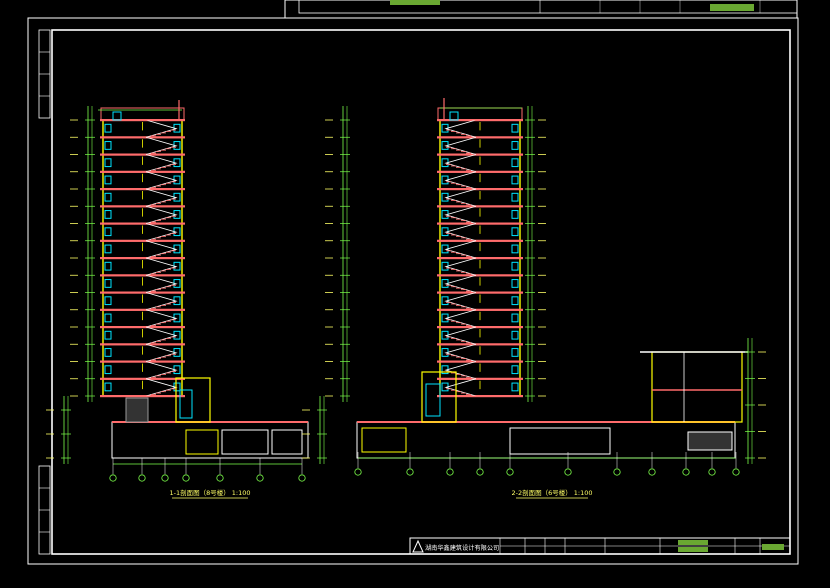 This screenshot has height=588, width=830. What do you see at coordinates (433, 400) in the screenshot?
I see `lobby-door` at bounding box center [433, 400].